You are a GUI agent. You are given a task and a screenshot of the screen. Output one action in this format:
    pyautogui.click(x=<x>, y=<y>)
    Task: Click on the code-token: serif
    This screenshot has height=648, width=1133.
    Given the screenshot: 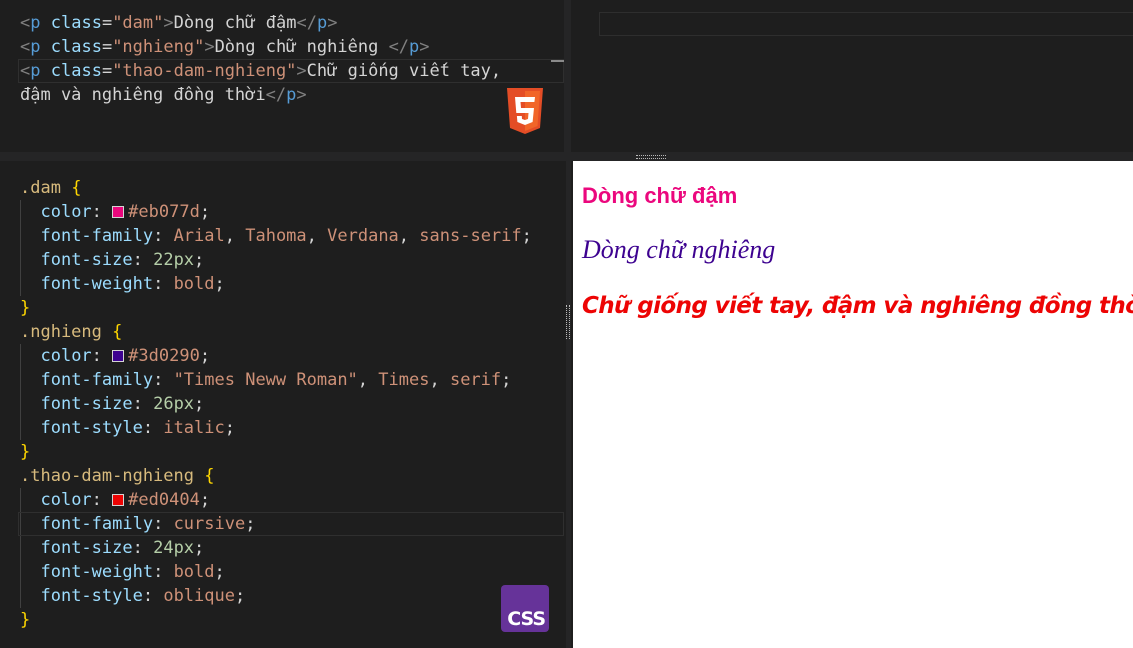 What is the action you would take?
    pyautogui.click(x=475, y=380)
    